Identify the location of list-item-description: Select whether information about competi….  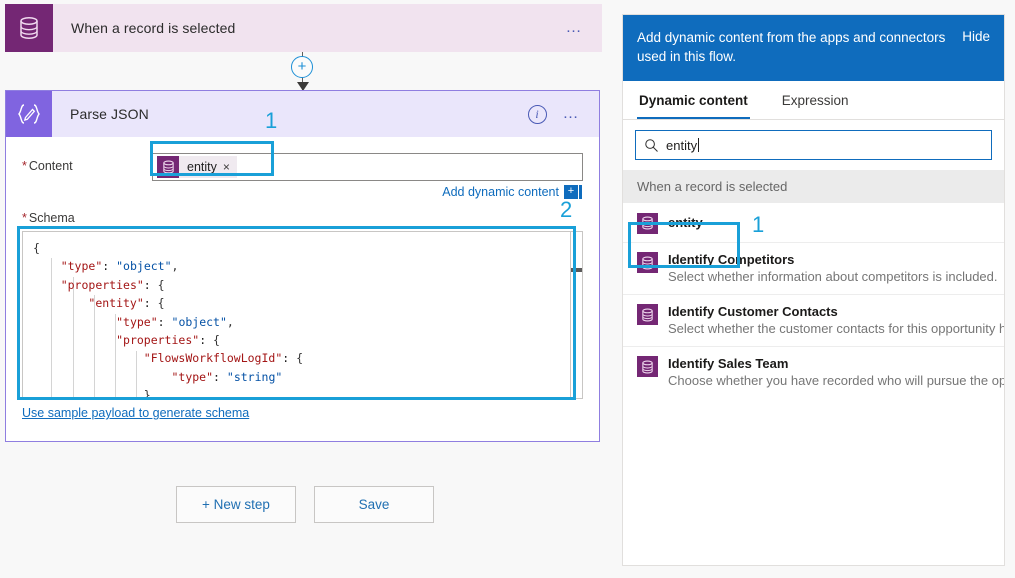
(833, 276).